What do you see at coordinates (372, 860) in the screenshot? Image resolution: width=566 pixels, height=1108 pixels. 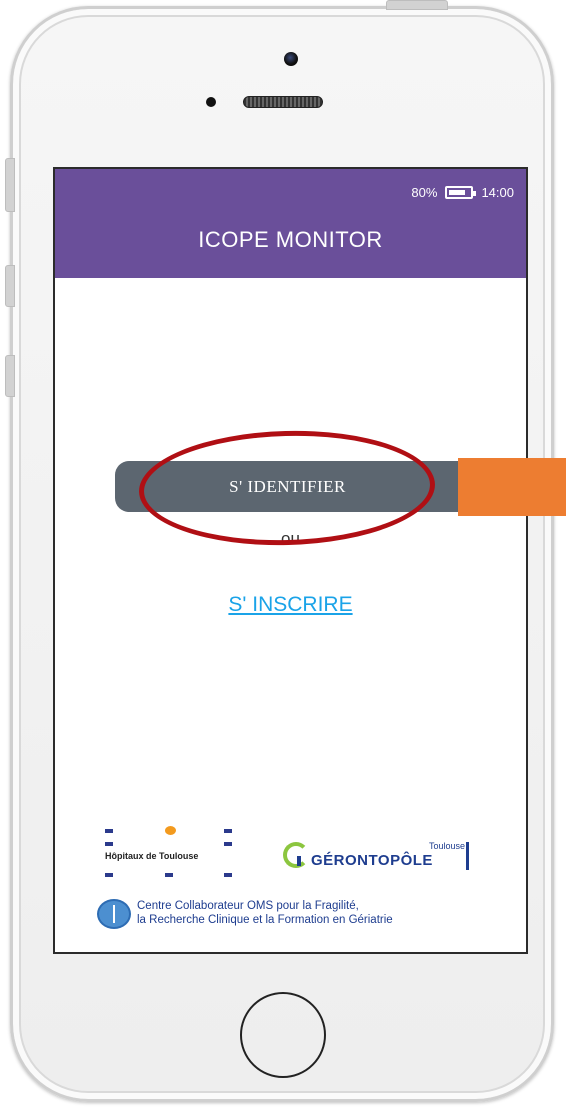 I see `gerontopole-name: GÉRONTOPÔLE` at bounding box center [372, 860].